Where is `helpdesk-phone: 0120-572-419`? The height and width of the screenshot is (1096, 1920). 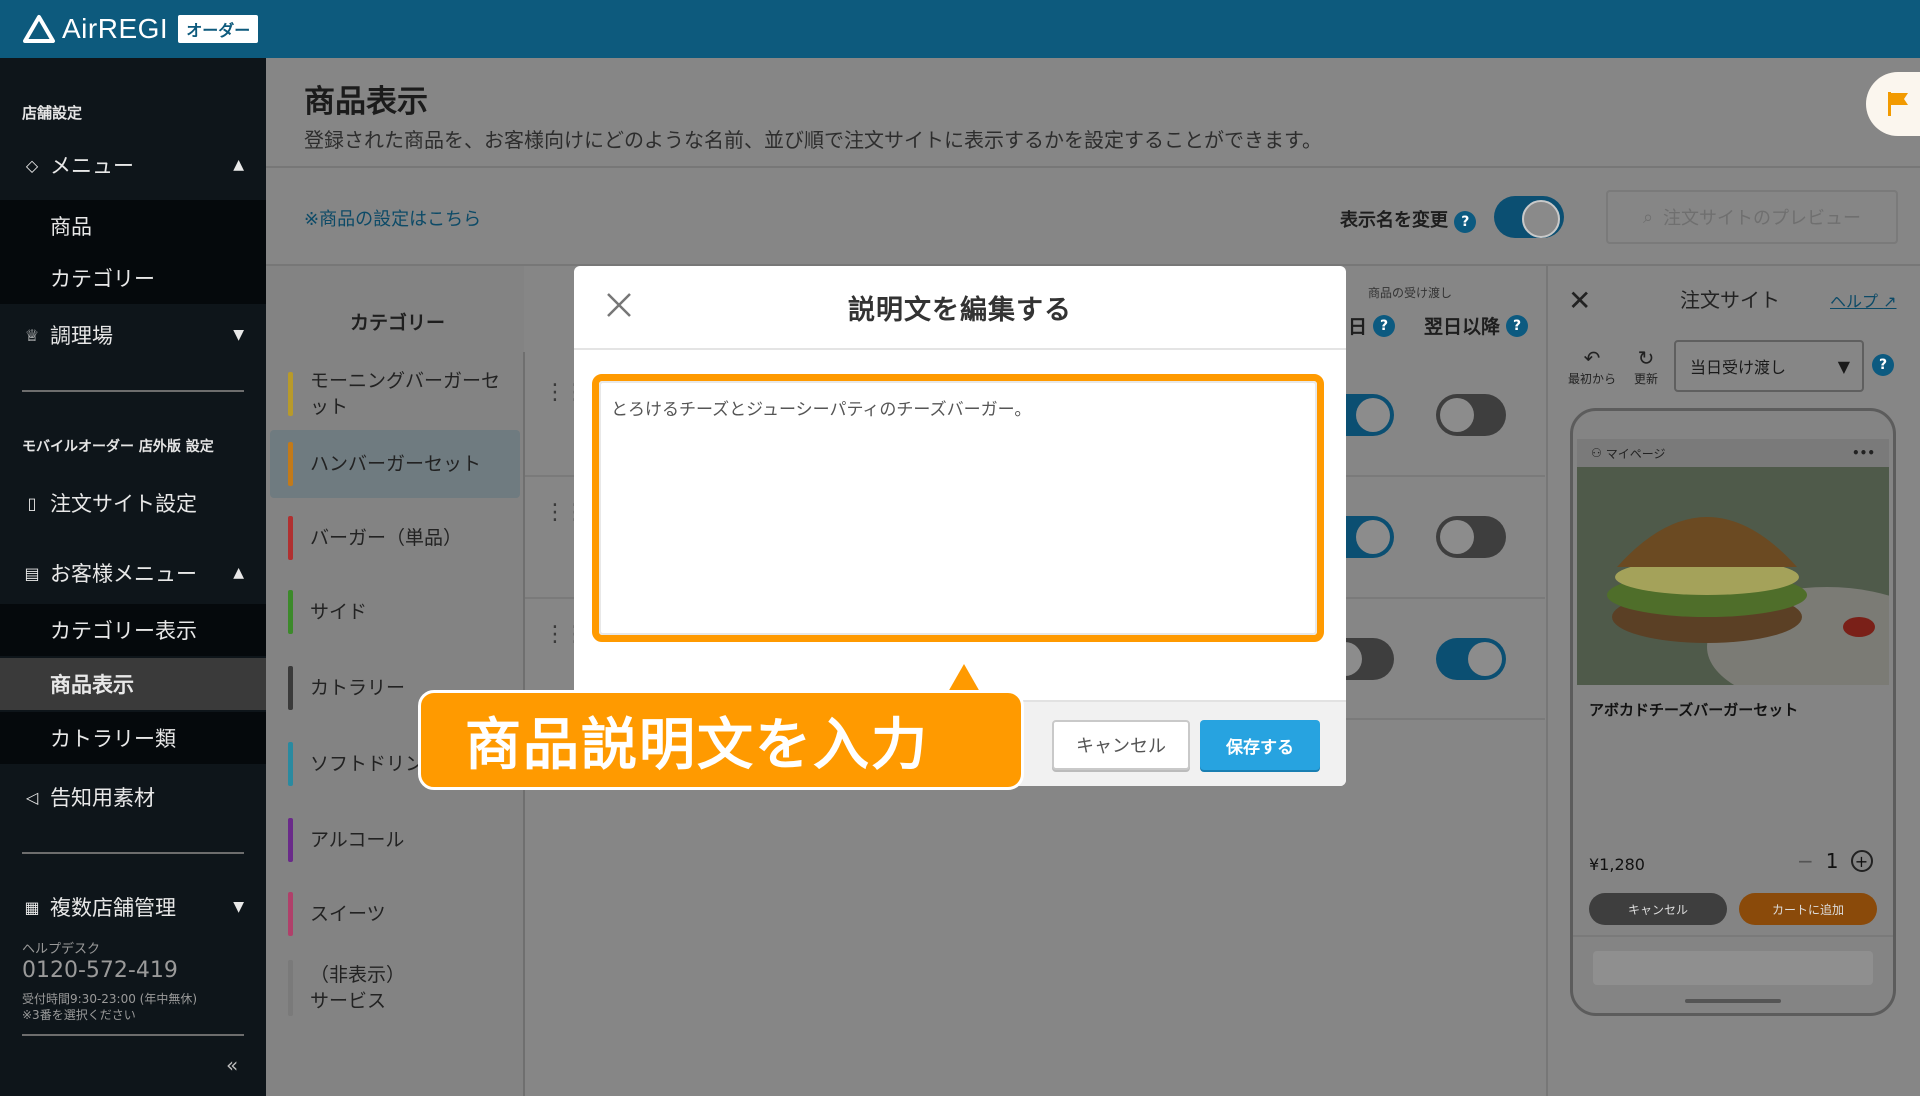
helpdesk-phone: 0120-572-419 is located at coordinates (100, 970).